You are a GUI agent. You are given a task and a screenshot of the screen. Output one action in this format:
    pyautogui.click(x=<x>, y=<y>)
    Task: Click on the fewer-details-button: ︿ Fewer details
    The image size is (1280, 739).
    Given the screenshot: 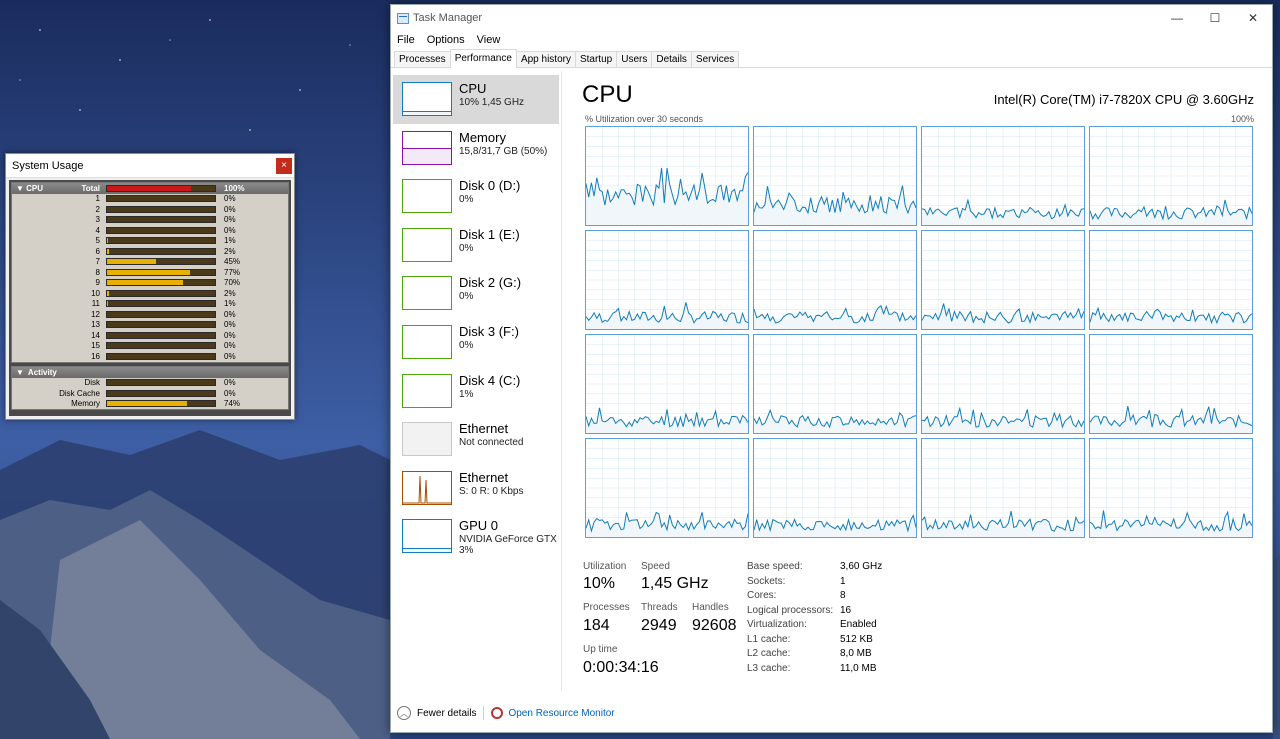 What is the action you would take?
    pyautogui.click(x=436, y=713)
    